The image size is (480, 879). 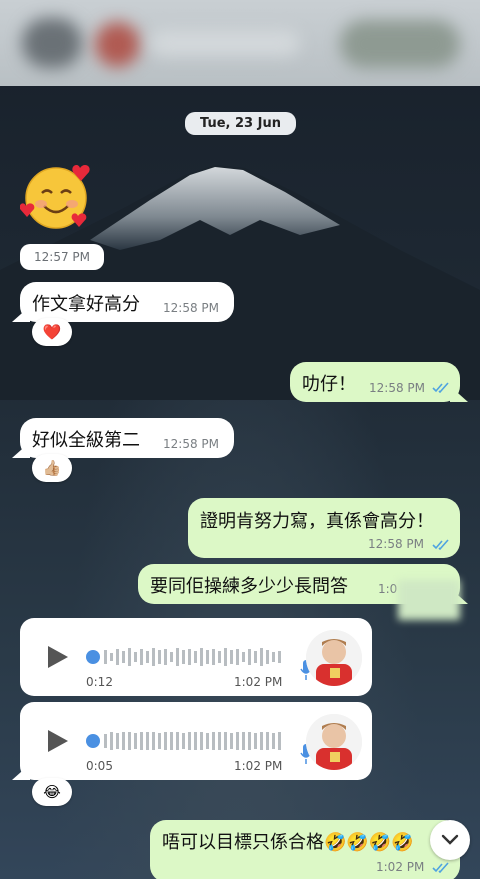 What do you see at coordinates (62, 257) in the screenshot?
I see `emoji-message-time: 12:57 PM` at bounding box center [62, 257].